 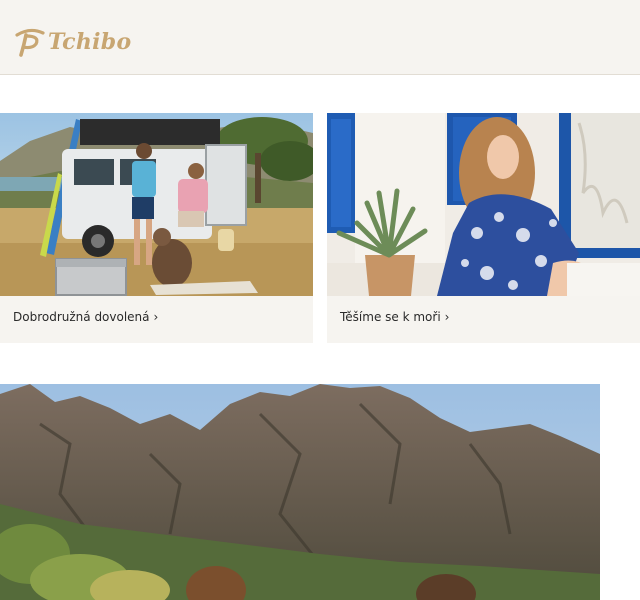 I want to click on sea-image, so click(x=483, y=204).